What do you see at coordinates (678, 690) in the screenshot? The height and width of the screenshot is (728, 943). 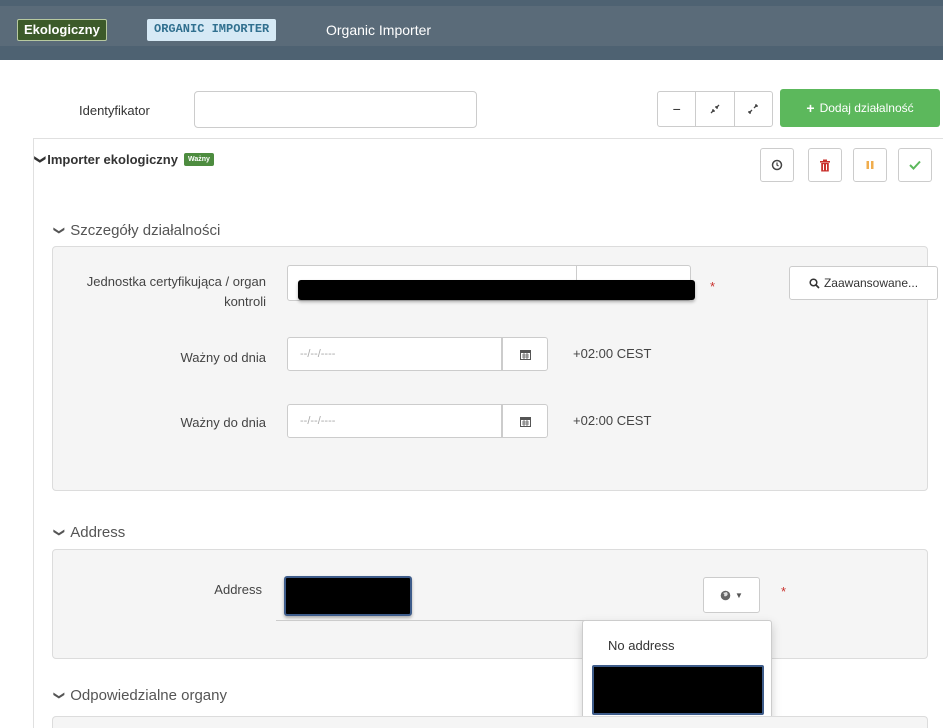 I see `dropdown-option-redacted` at bounding box center [678, 690].